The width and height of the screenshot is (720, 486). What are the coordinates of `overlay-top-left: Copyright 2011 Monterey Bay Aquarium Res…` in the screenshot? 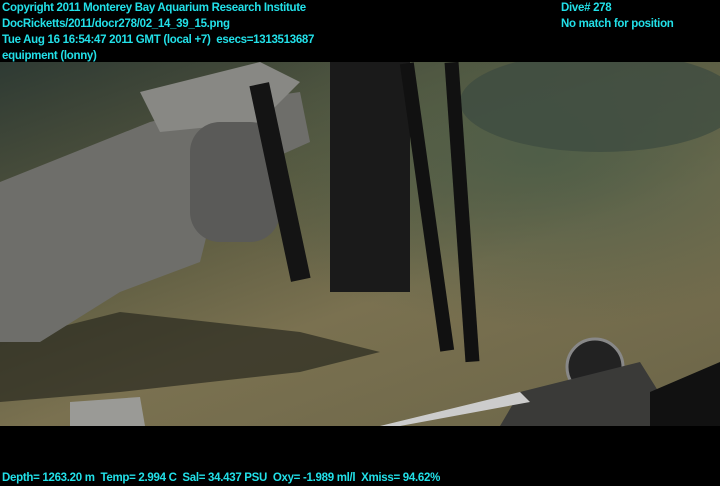 It's located at (158, 32).